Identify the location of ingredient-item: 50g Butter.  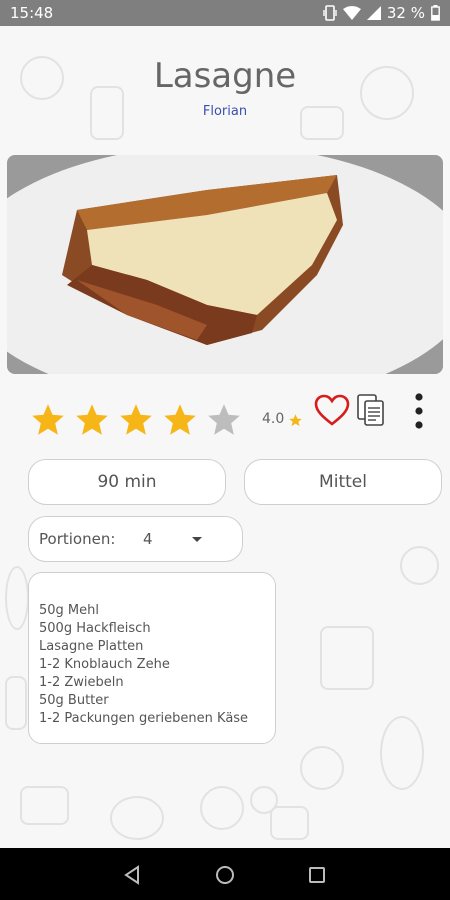
(74, 700).